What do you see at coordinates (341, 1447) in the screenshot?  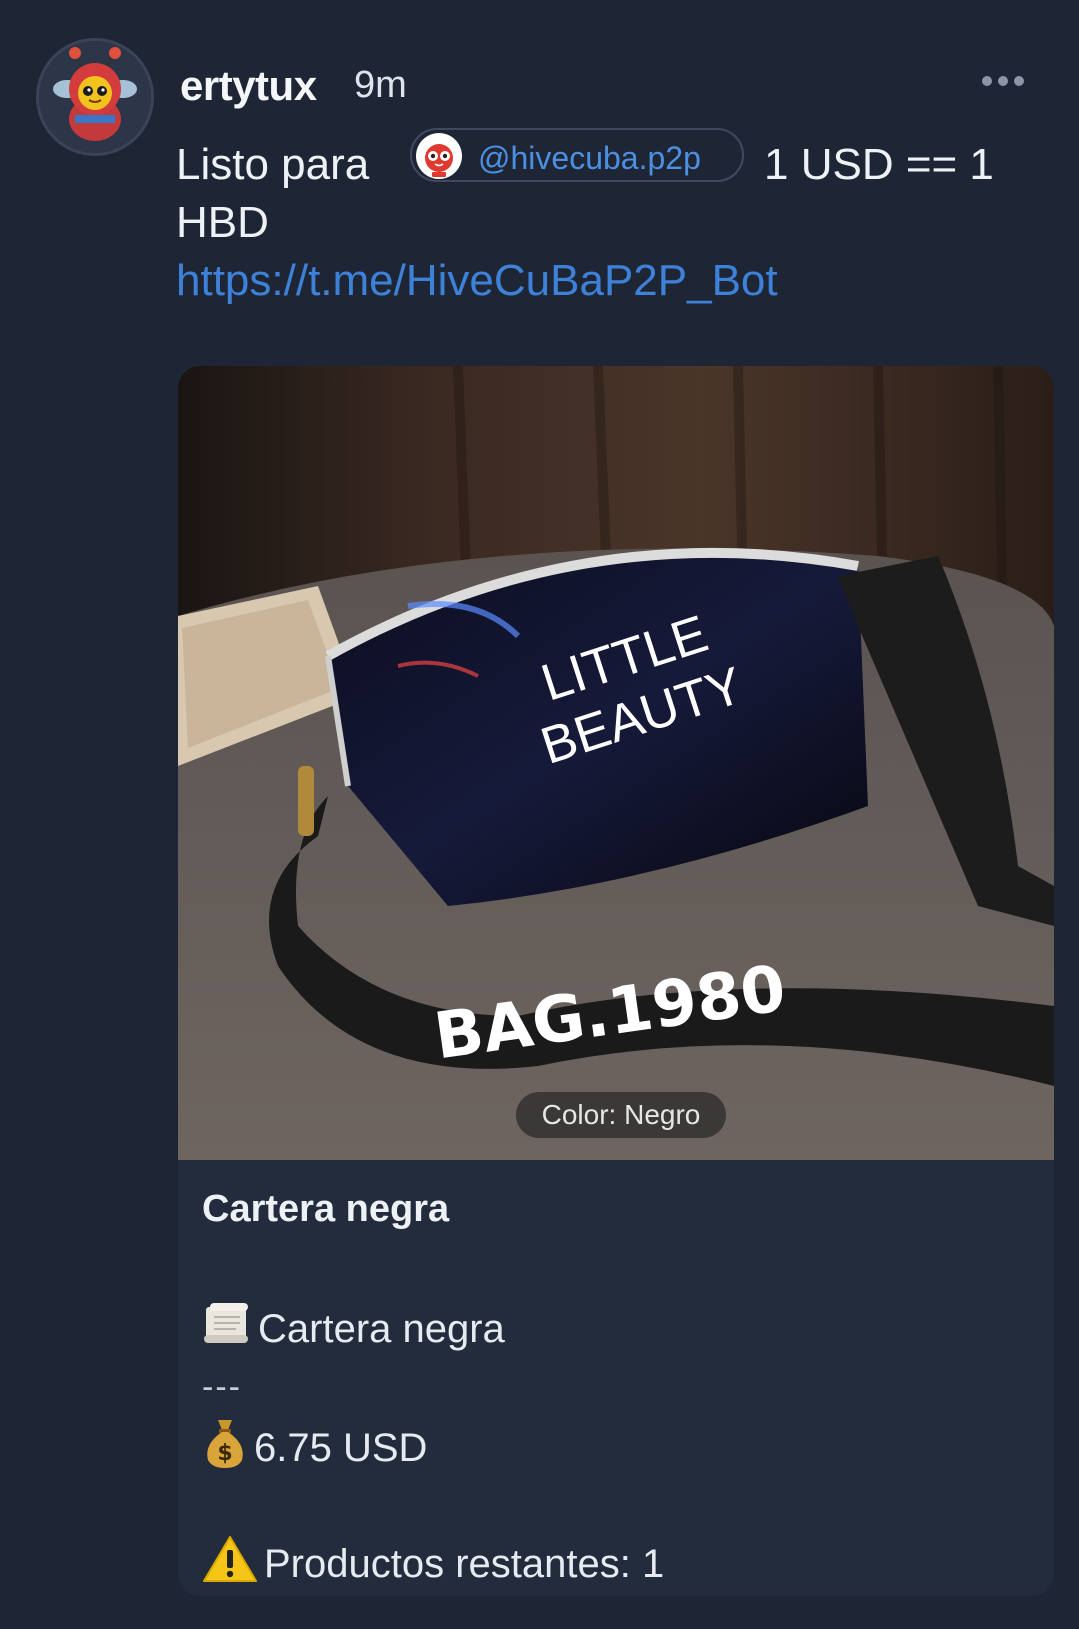 I see `price: 6.75 USD` at bounding box center [341, 1447].